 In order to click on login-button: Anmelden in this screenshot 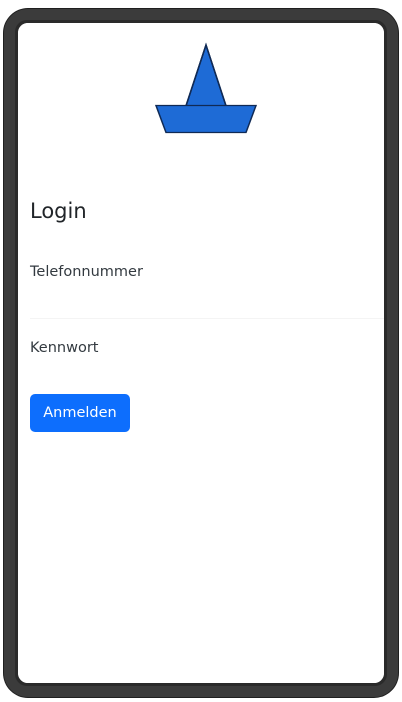, I will do `click(80, 413)`.